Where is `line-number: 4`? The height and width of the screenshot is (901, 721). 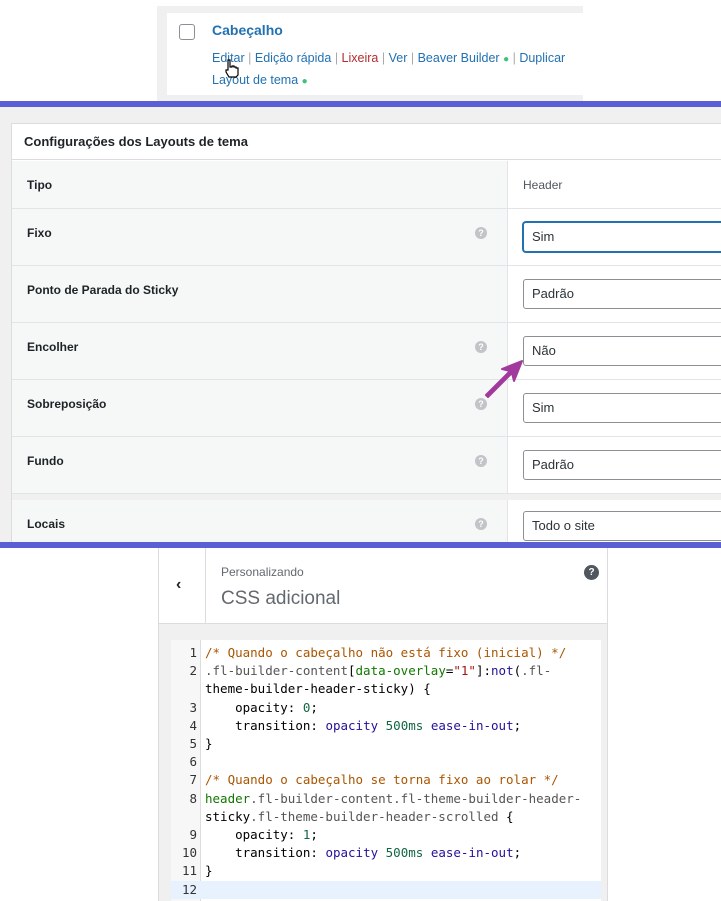 line-number: 4 is located at coordinates (193, 725).